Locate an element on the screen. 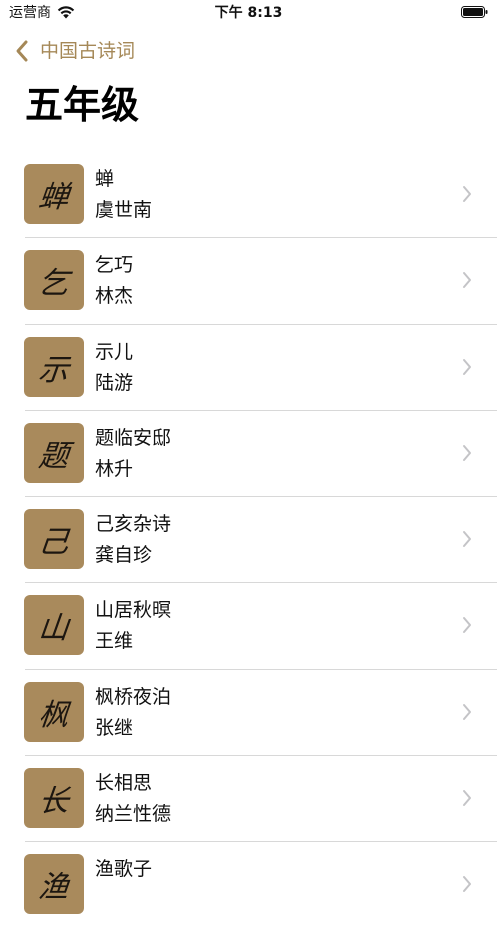 Image resolution: width=497 pixels, height=929 pixels. page-title: 五年级 is located at coordinates (82, 105).